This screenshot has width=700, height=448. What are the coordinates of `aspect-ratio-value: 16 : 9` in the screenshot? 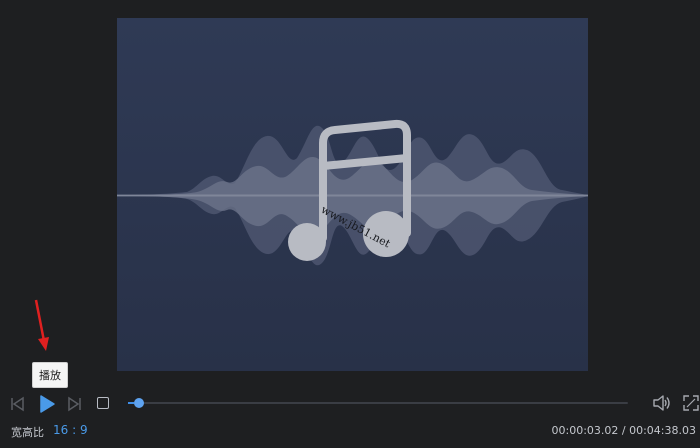 It's located at (70, 430).